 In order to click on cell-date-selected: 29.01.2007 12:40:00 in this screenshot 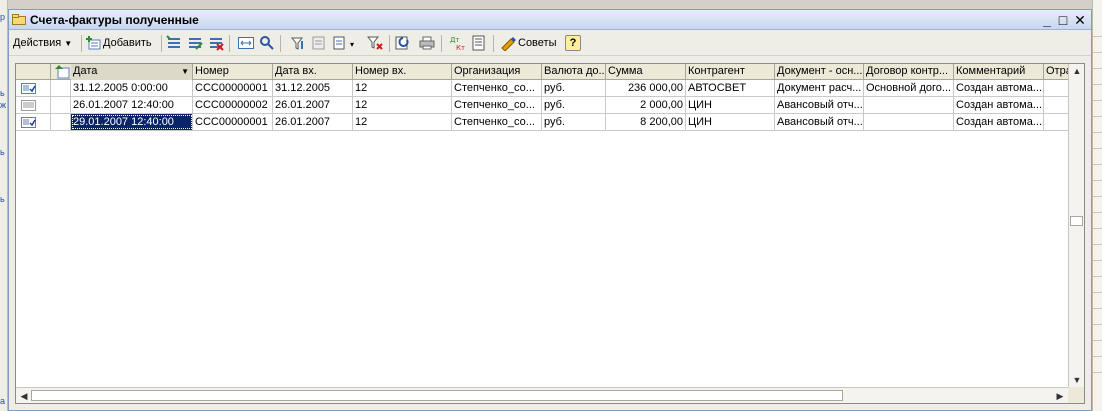, I will do `click(132, 122)`.